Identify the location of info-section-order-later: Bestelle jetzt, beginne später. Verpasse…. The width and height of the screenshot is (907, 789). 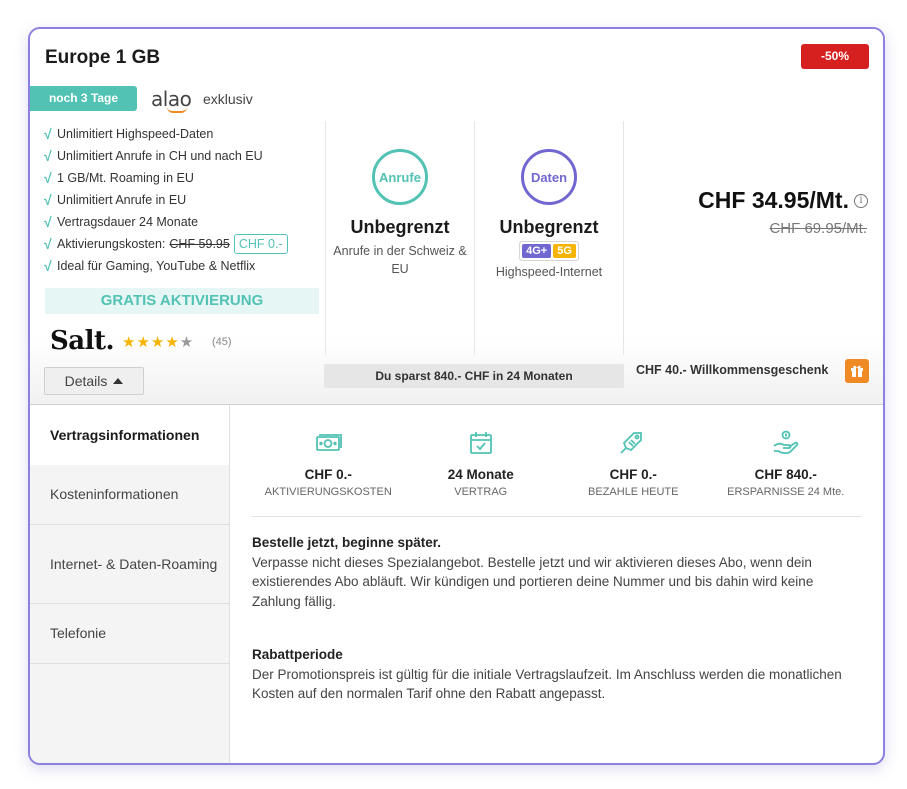
(557, 572).